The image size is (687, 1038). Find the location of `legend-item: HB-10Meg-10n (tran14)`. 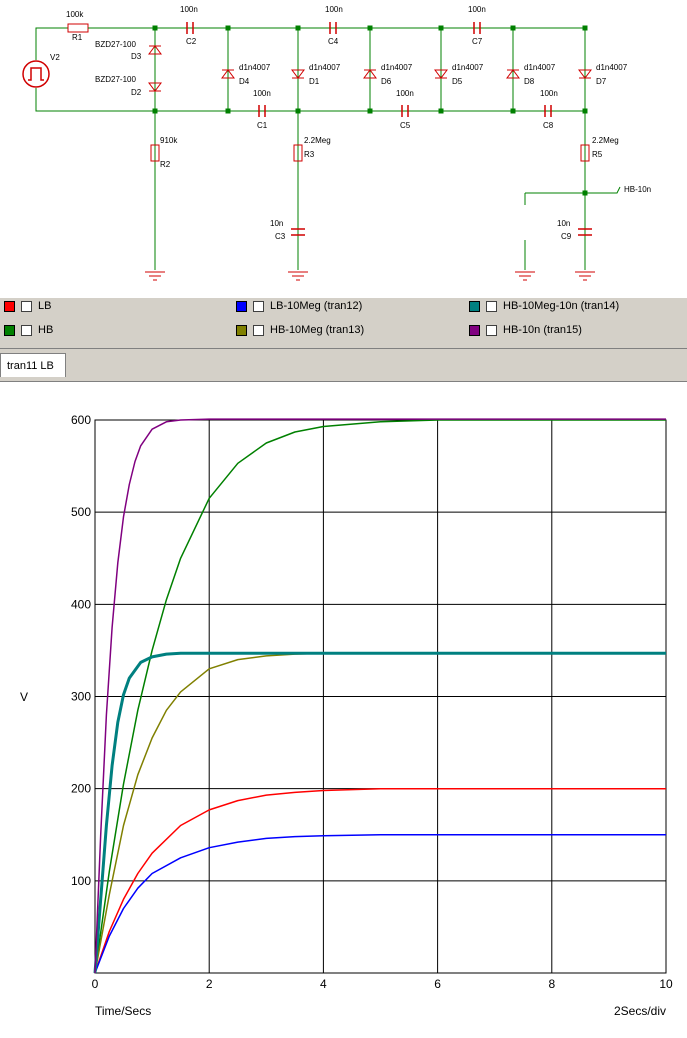

legend-item: HB-10Meg-10n (tran14) is located at coordinates (544, 306).